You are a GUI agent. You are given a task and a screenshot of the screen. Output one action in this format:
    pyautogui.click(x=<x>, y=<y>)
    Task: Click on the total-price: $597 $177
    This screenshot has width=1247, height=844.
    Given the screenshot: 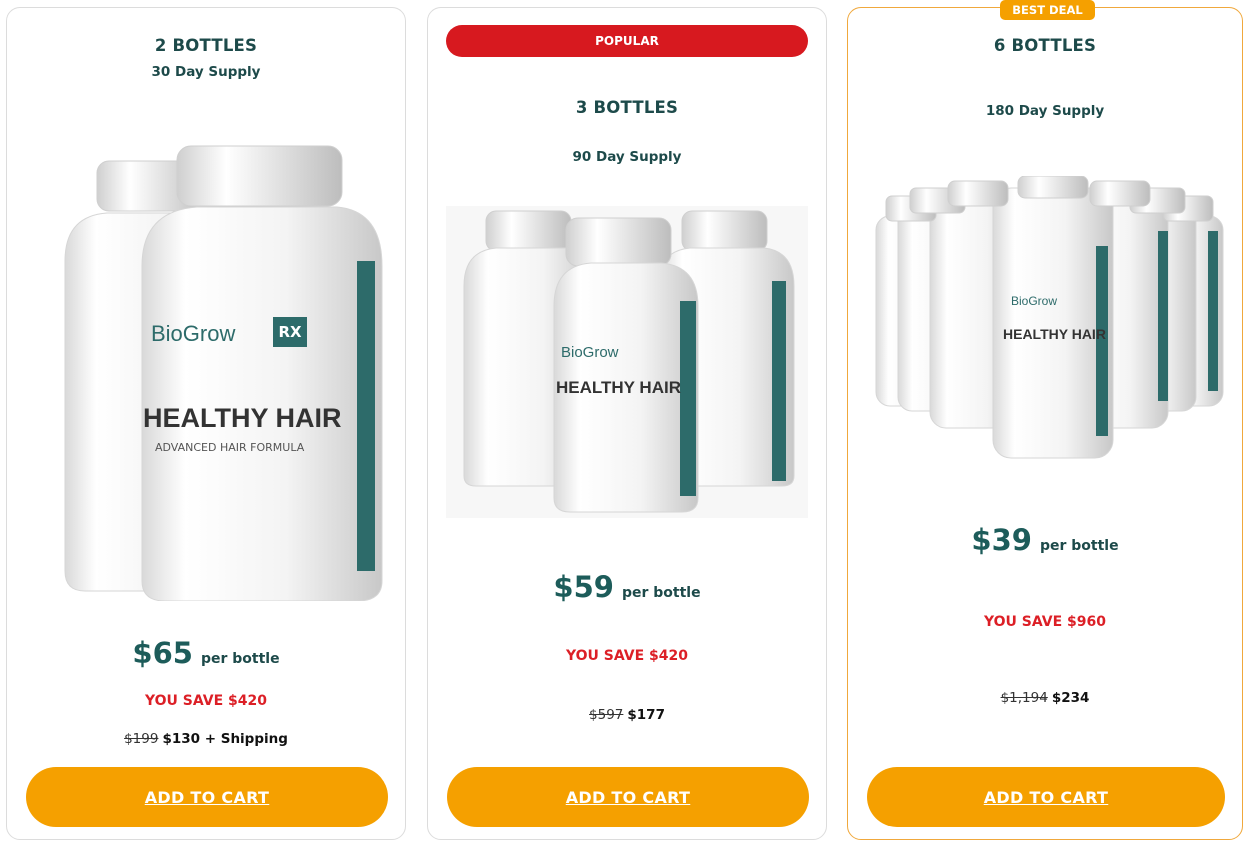 What is the action you would take?
    pyautogui.click(x=627, y=715)
    